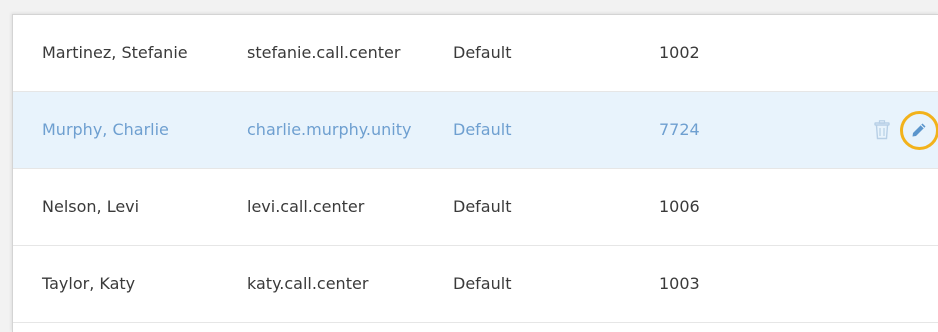  What do you see at coordinates (89, 283) in the screenshot?
I see `user-name: Taylor, Katy` at bounding box center [89, 283].